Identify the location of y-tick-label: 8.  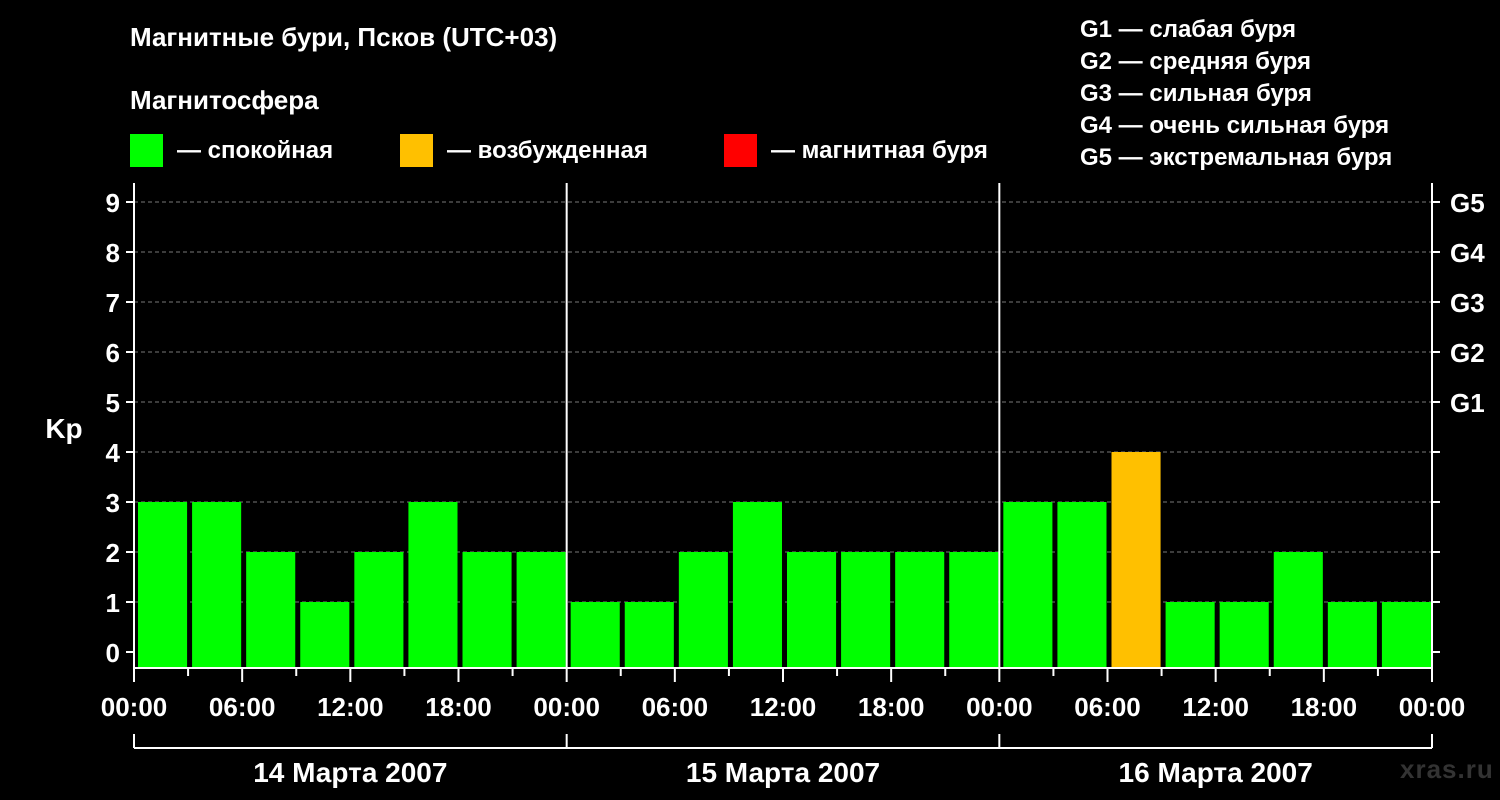
(113, 253).